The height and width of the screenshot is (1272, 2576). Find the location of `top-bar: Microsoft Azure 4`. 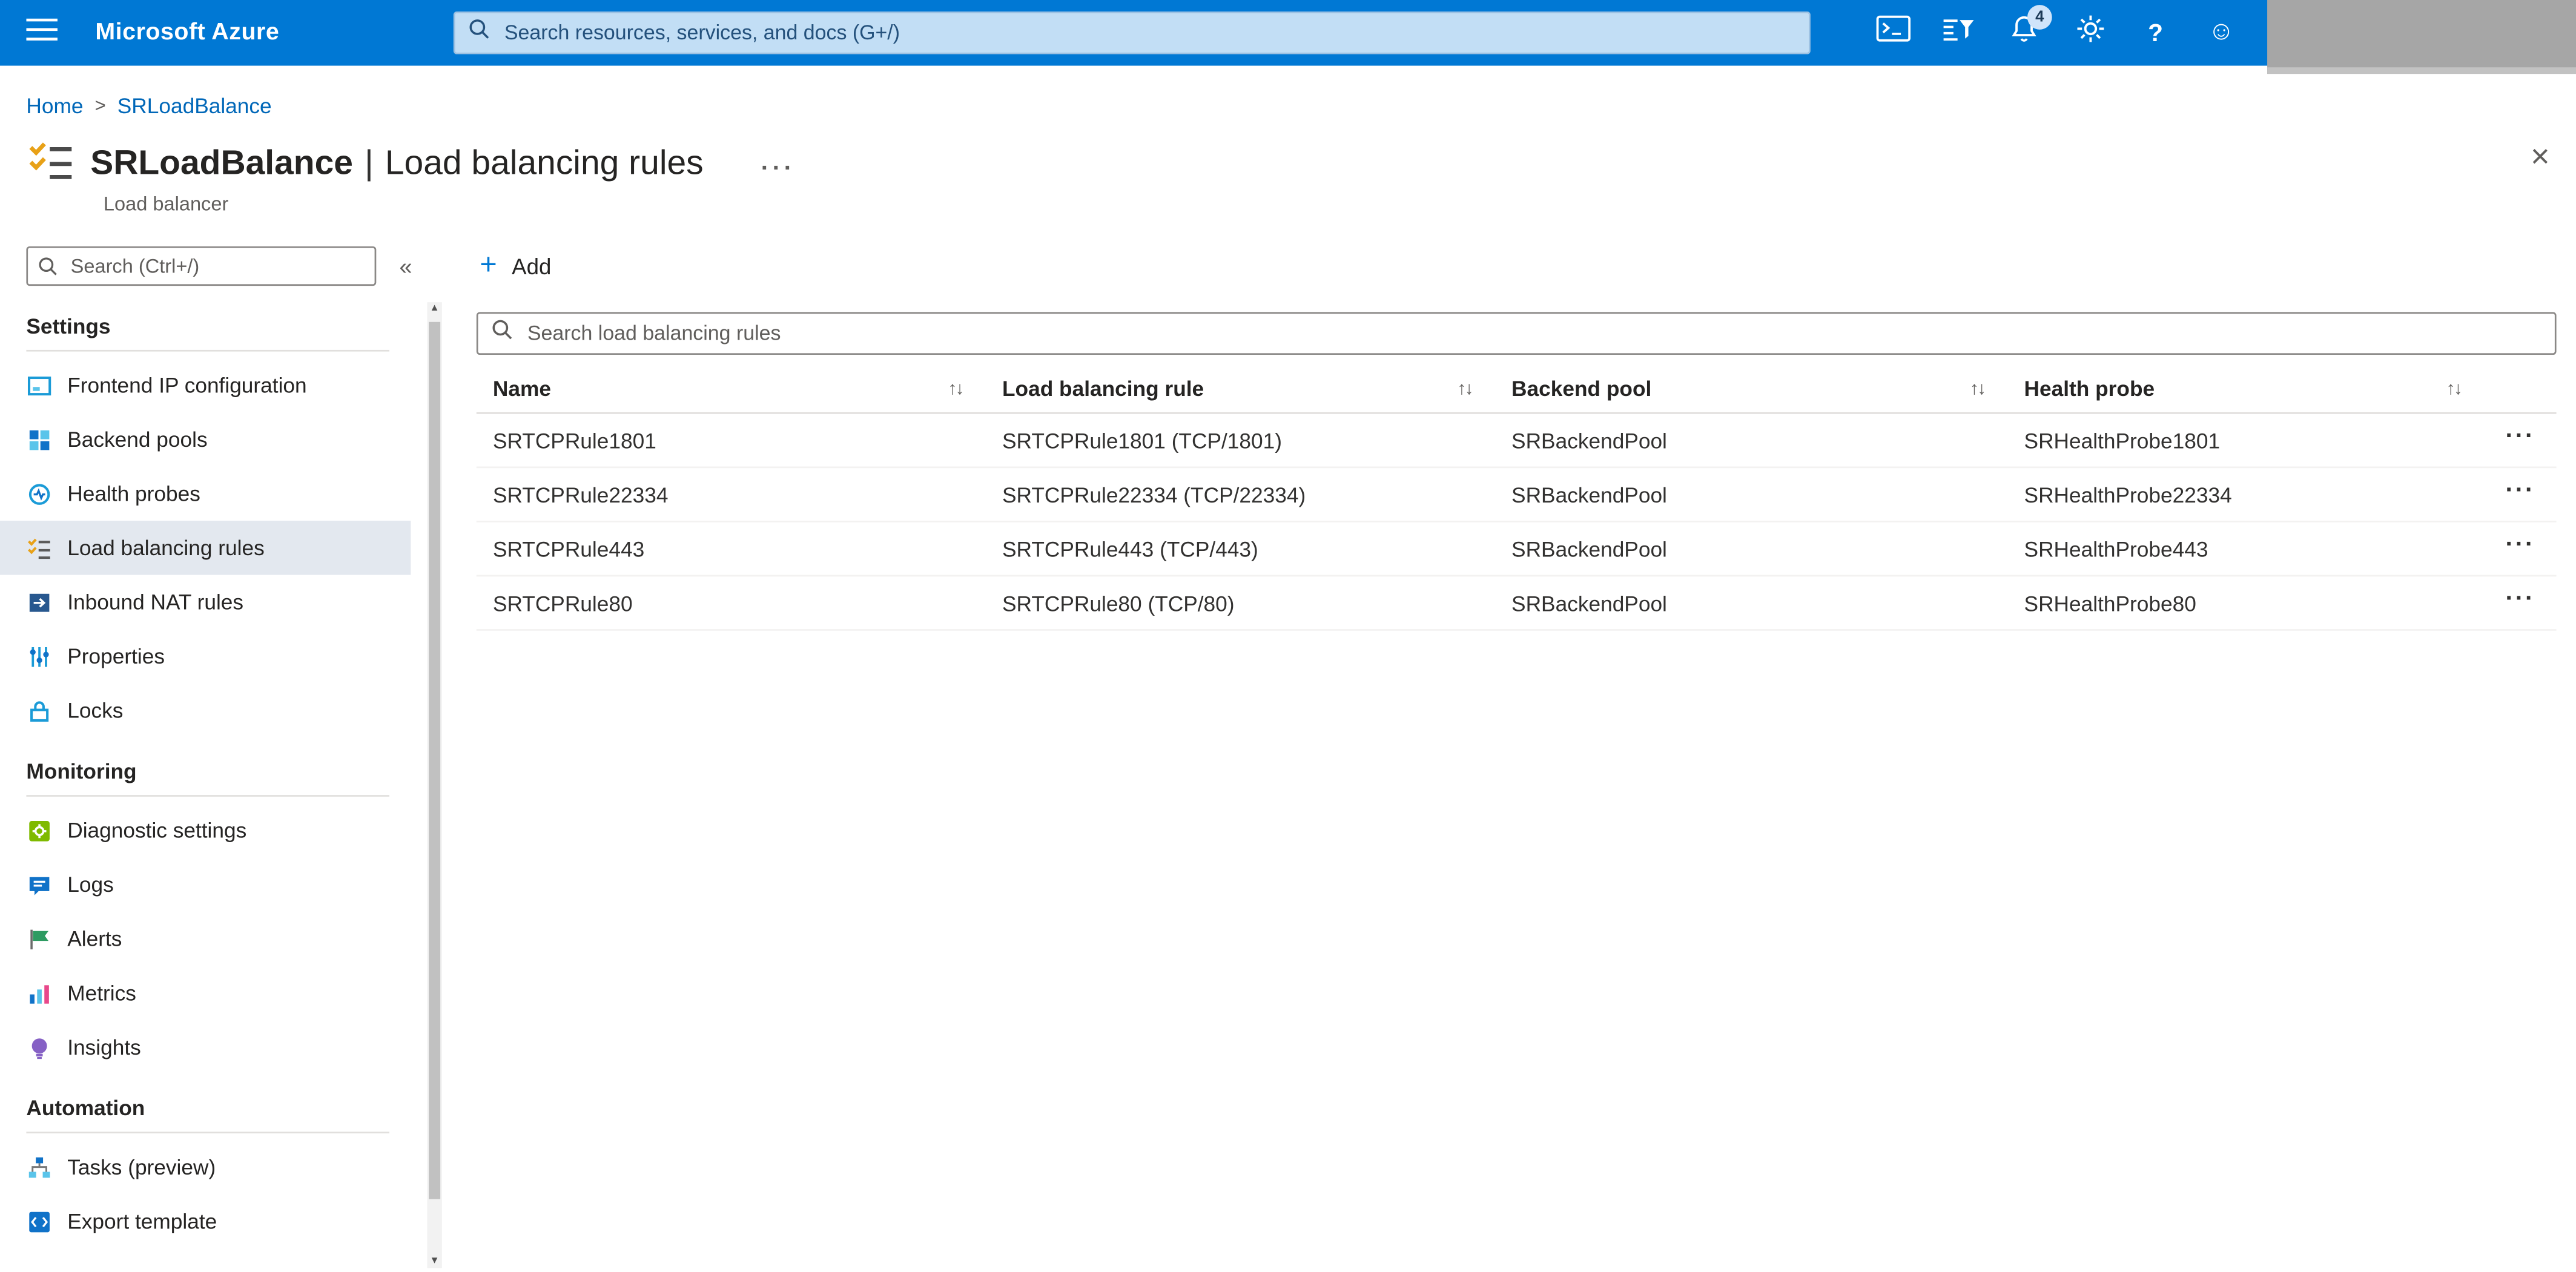

top-bar: Microsoft Azure 4 is located at coordinates (1288, 33).